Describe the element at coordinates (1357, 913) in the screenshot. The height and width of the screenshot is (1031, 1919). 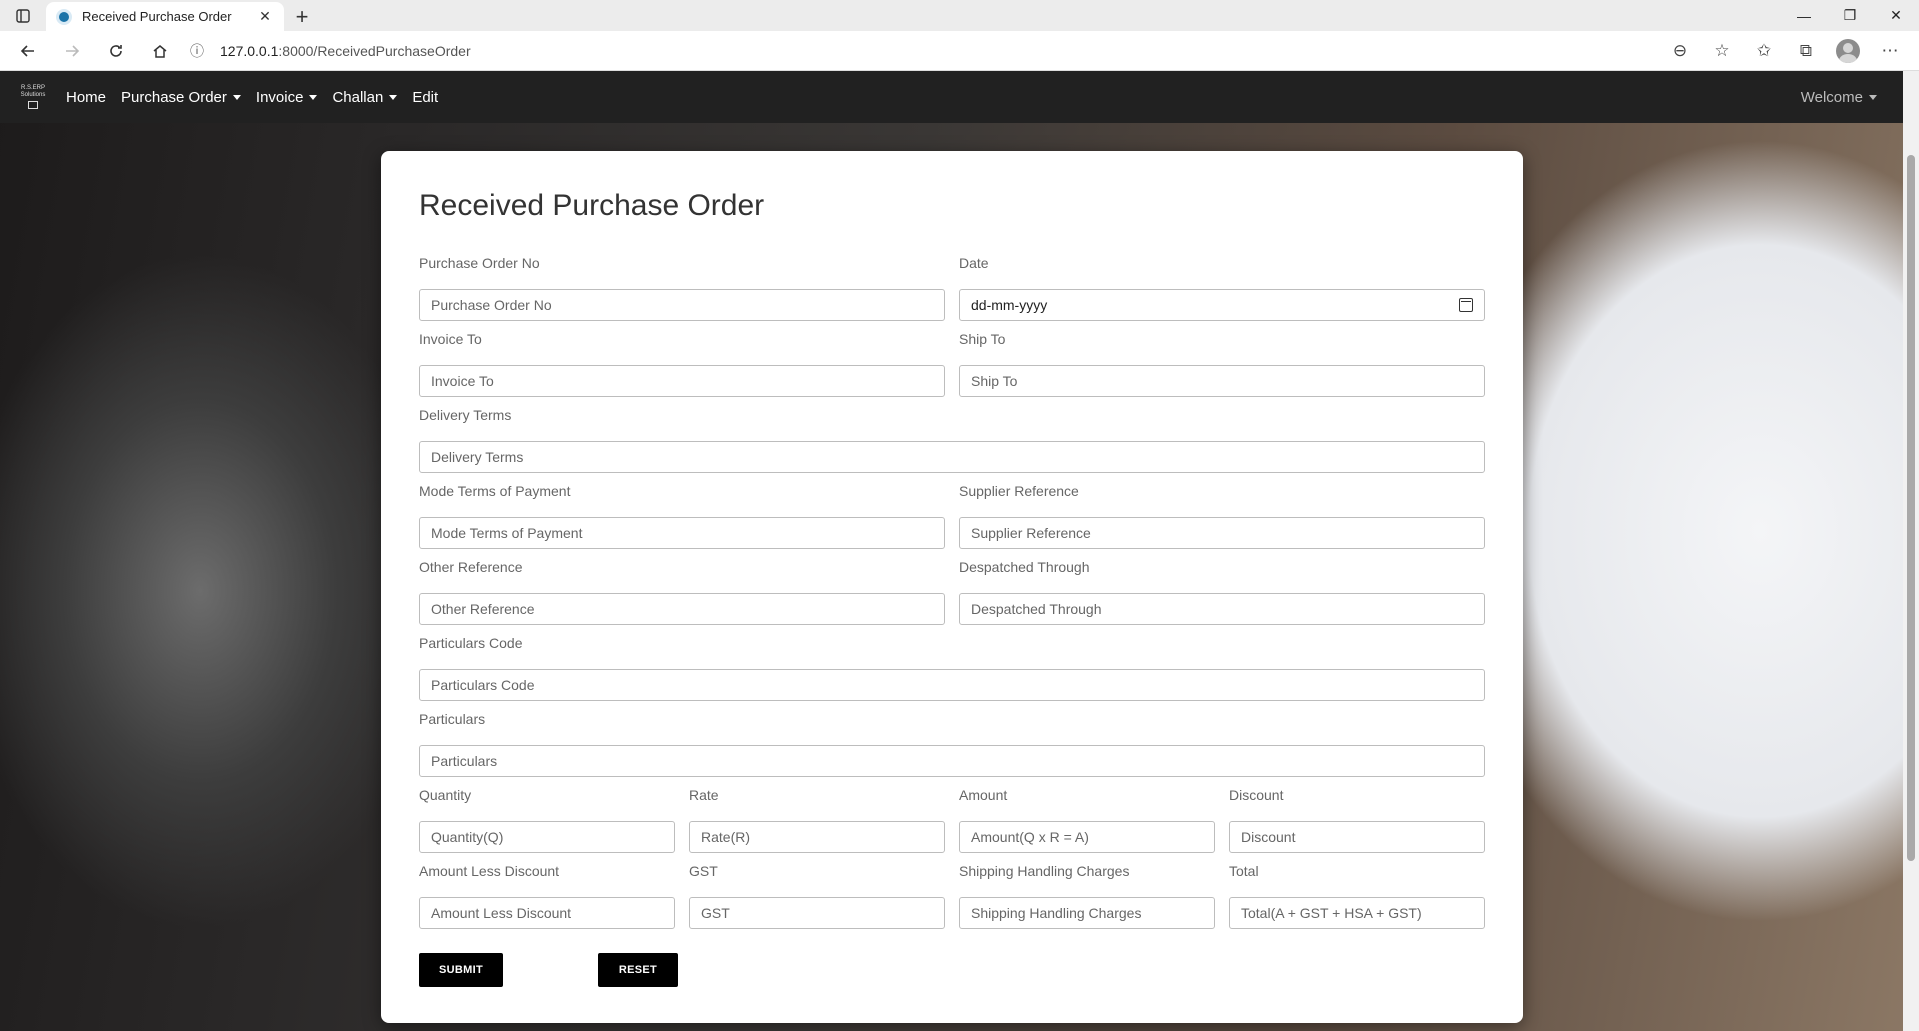
I see `total-input: Total(A + GST + HSA + GST)` at that location.